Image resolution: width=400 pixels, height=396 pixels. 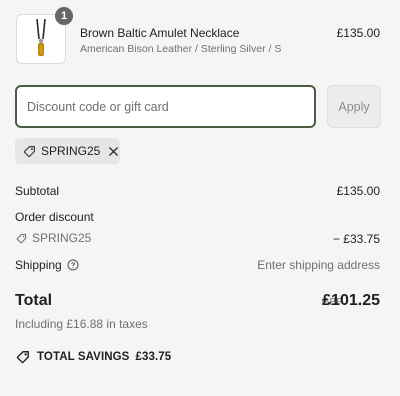 What do you see at coordinates (165, 106) in the screenshot?
I see `discount-code-input` at bounding box center [165, 106].